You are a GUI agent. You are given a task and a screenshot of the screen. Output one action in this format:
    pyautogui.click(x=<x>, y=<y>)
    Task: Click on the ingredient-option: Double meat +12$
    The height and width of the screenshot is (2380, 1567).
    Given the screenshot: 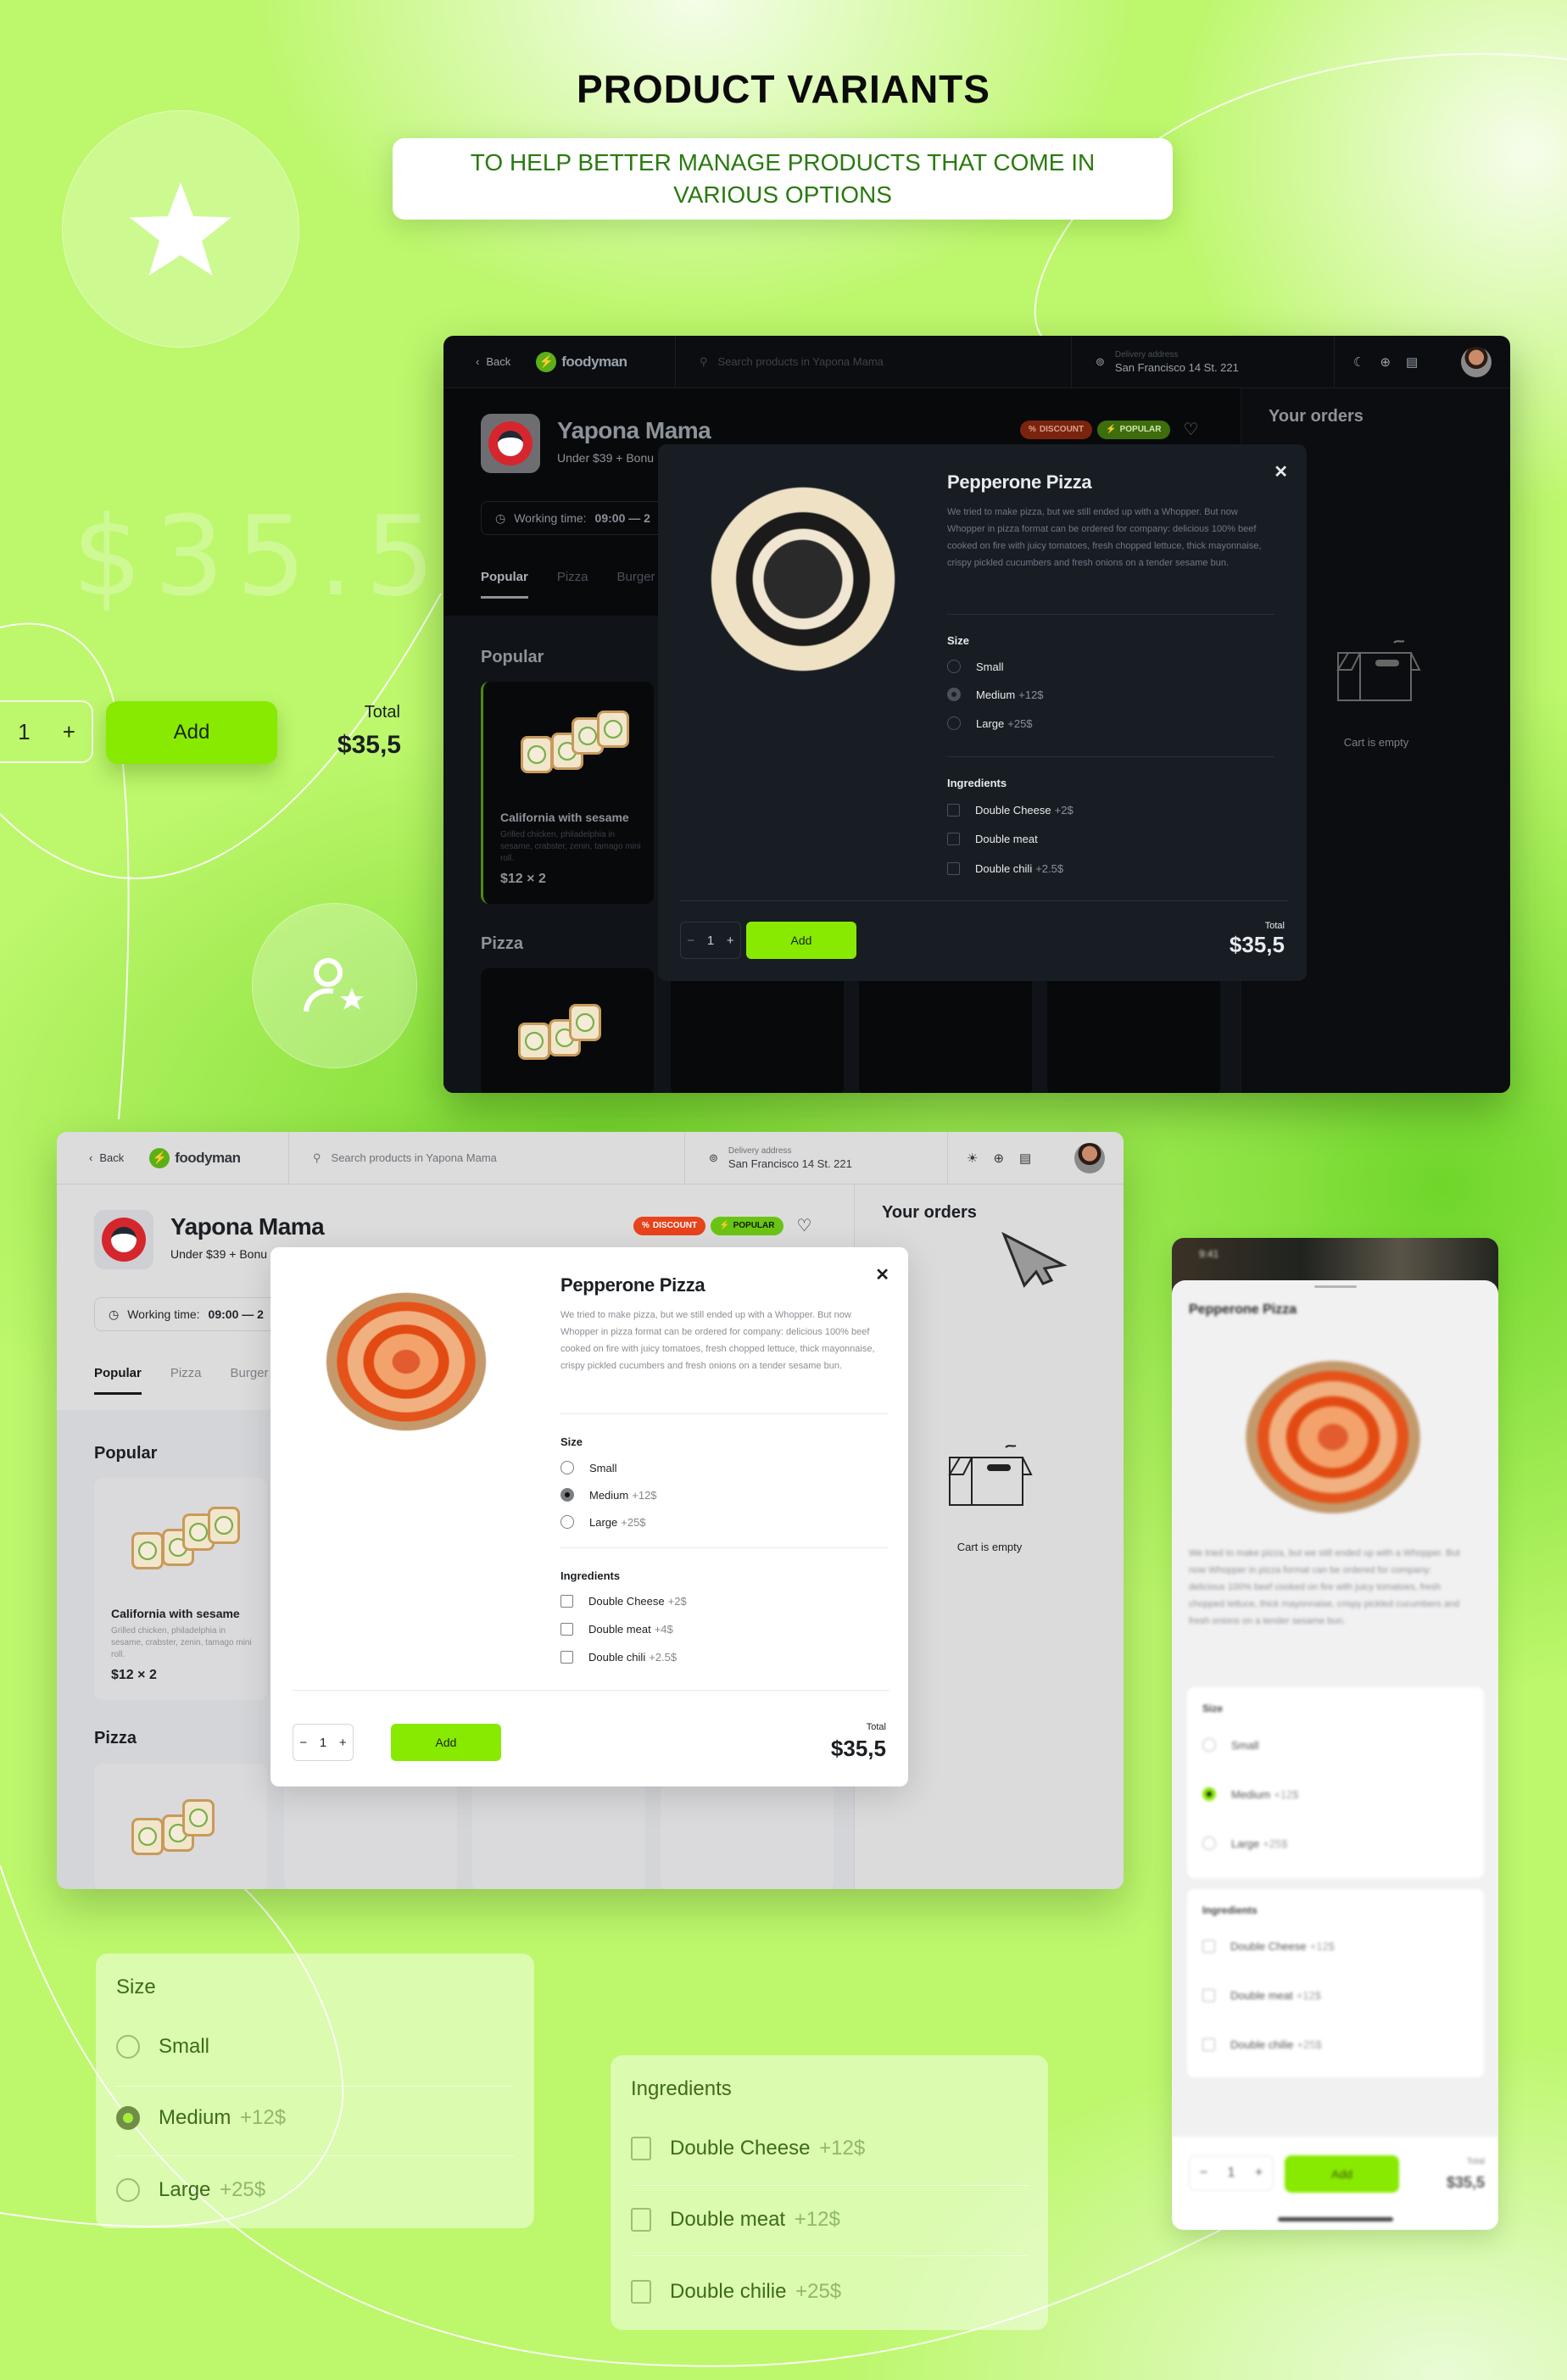 What is the action you would take?
    pyautogui.click(x=1261, y=1995)
    